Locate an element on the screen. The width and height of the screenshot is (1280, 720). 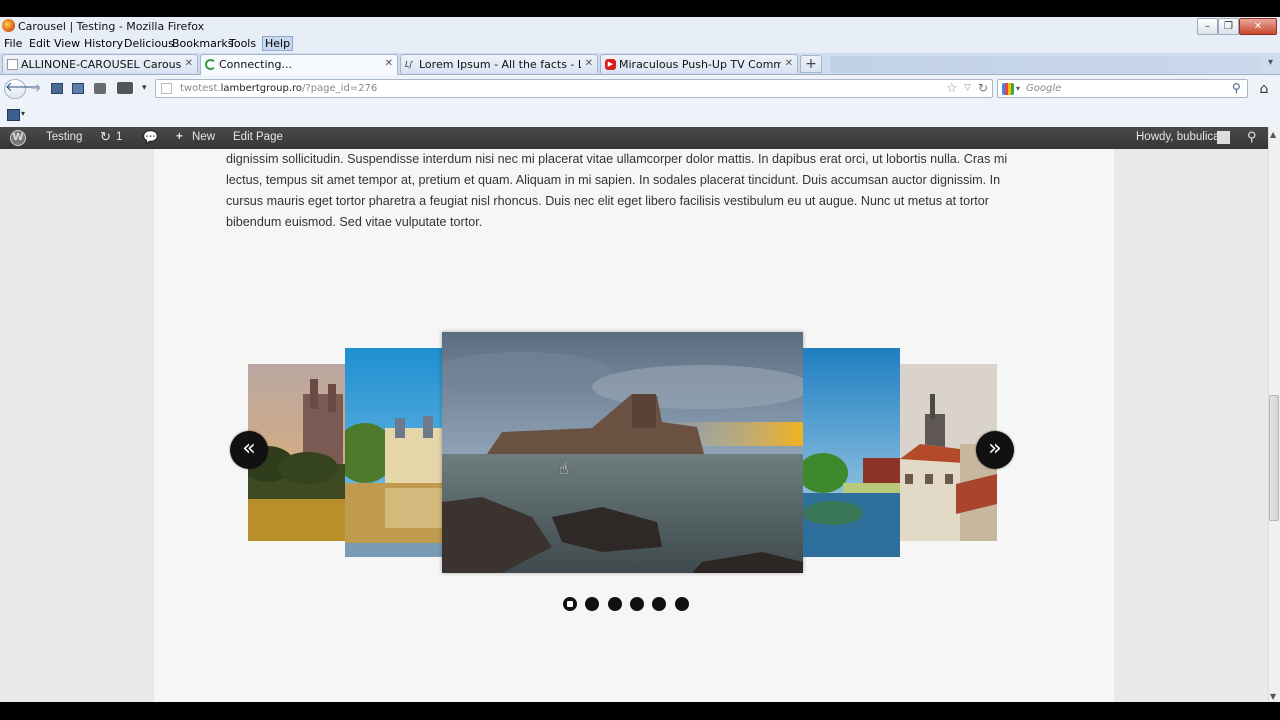
scrollbar-thumb is located at coordinates (1274, 458).